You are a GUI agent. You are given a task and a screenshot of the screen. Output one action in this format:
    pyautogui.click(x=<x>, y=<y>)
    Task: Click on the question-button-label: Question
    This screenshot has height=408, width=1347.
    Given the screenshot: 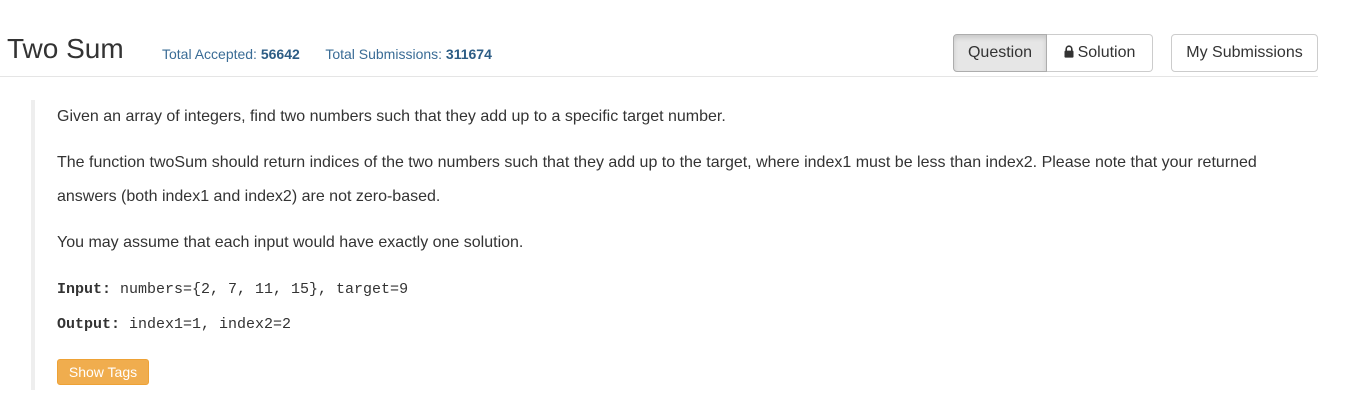 What is the action you would take?
    pyautogui.click(x=1000, y=52)
    